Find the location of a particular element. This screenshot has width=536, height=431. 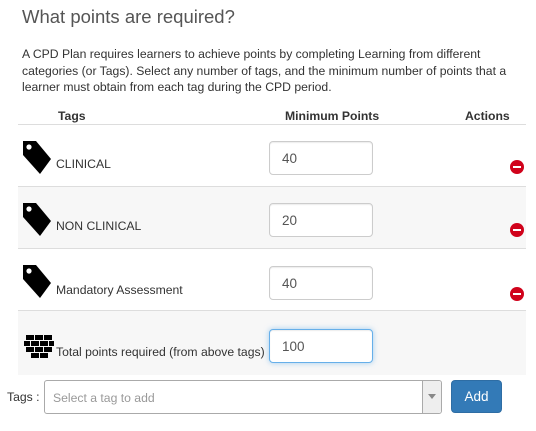

table-row: Mandatory Assessment is located at coordinates (272, 279).